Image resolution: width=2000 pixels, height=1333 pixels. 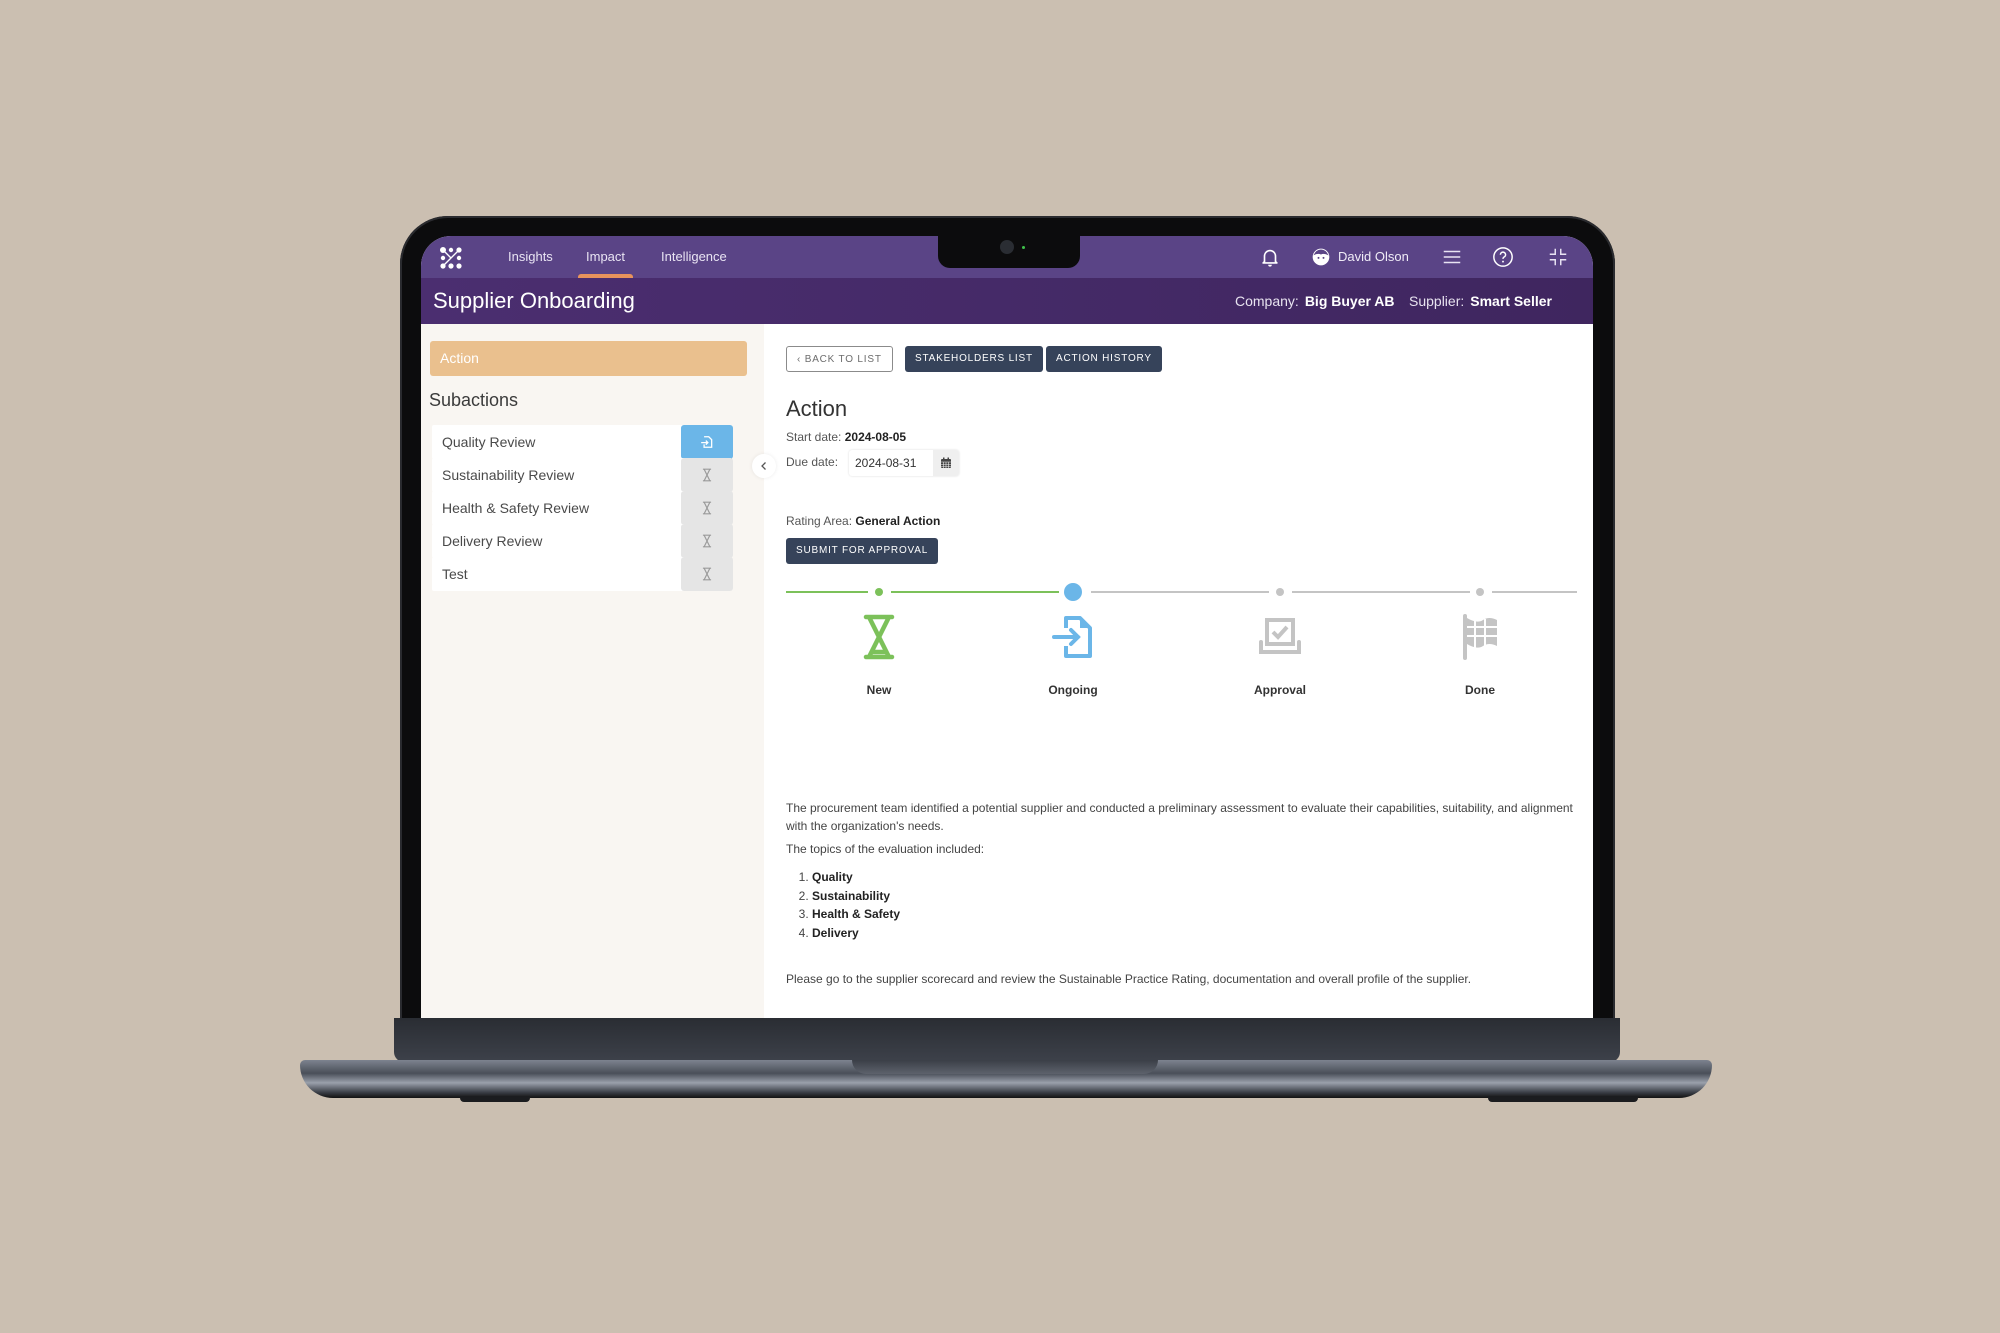 I want to click on start-date: Start date: 2024-08-05, so click(x=846, y=437).